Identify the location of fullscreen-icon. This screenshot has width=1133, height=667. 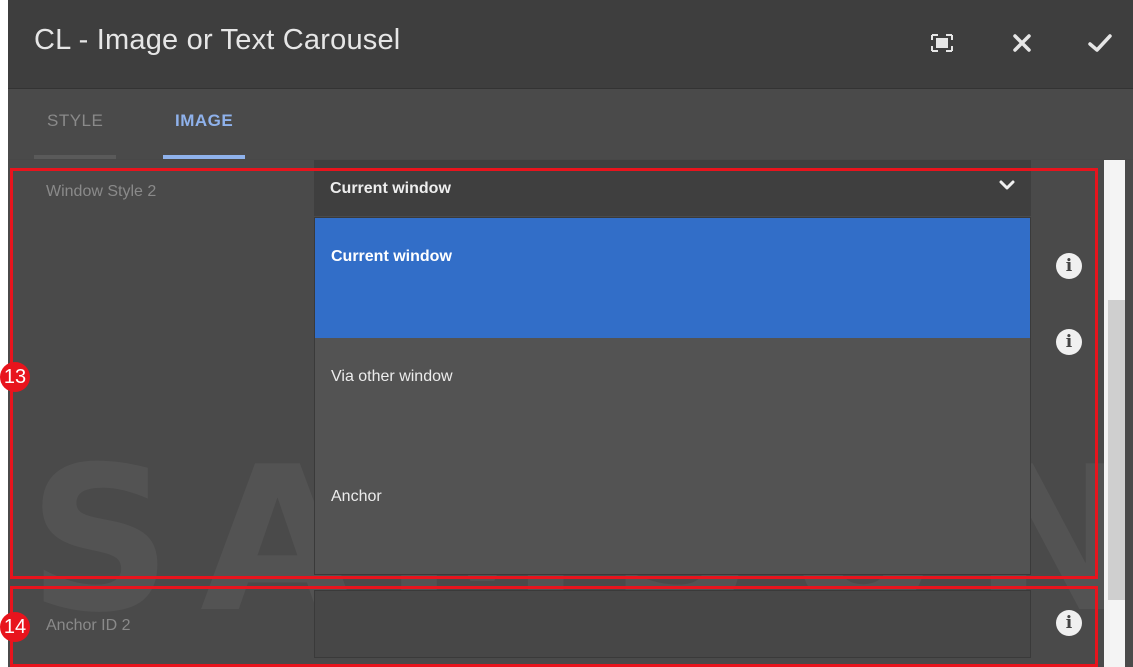
(942, 43).